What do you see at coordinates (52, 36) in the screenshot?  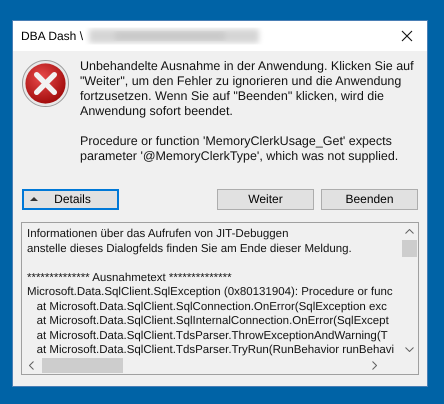 I see `window-title: DBA Dash \` at bounding box center [52, 36].